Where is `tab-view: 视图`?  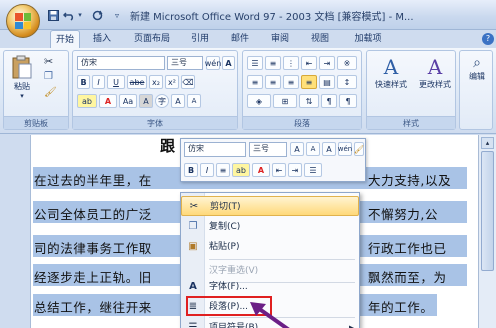
tab-view: 视图 is located at coordinates (320, 39).